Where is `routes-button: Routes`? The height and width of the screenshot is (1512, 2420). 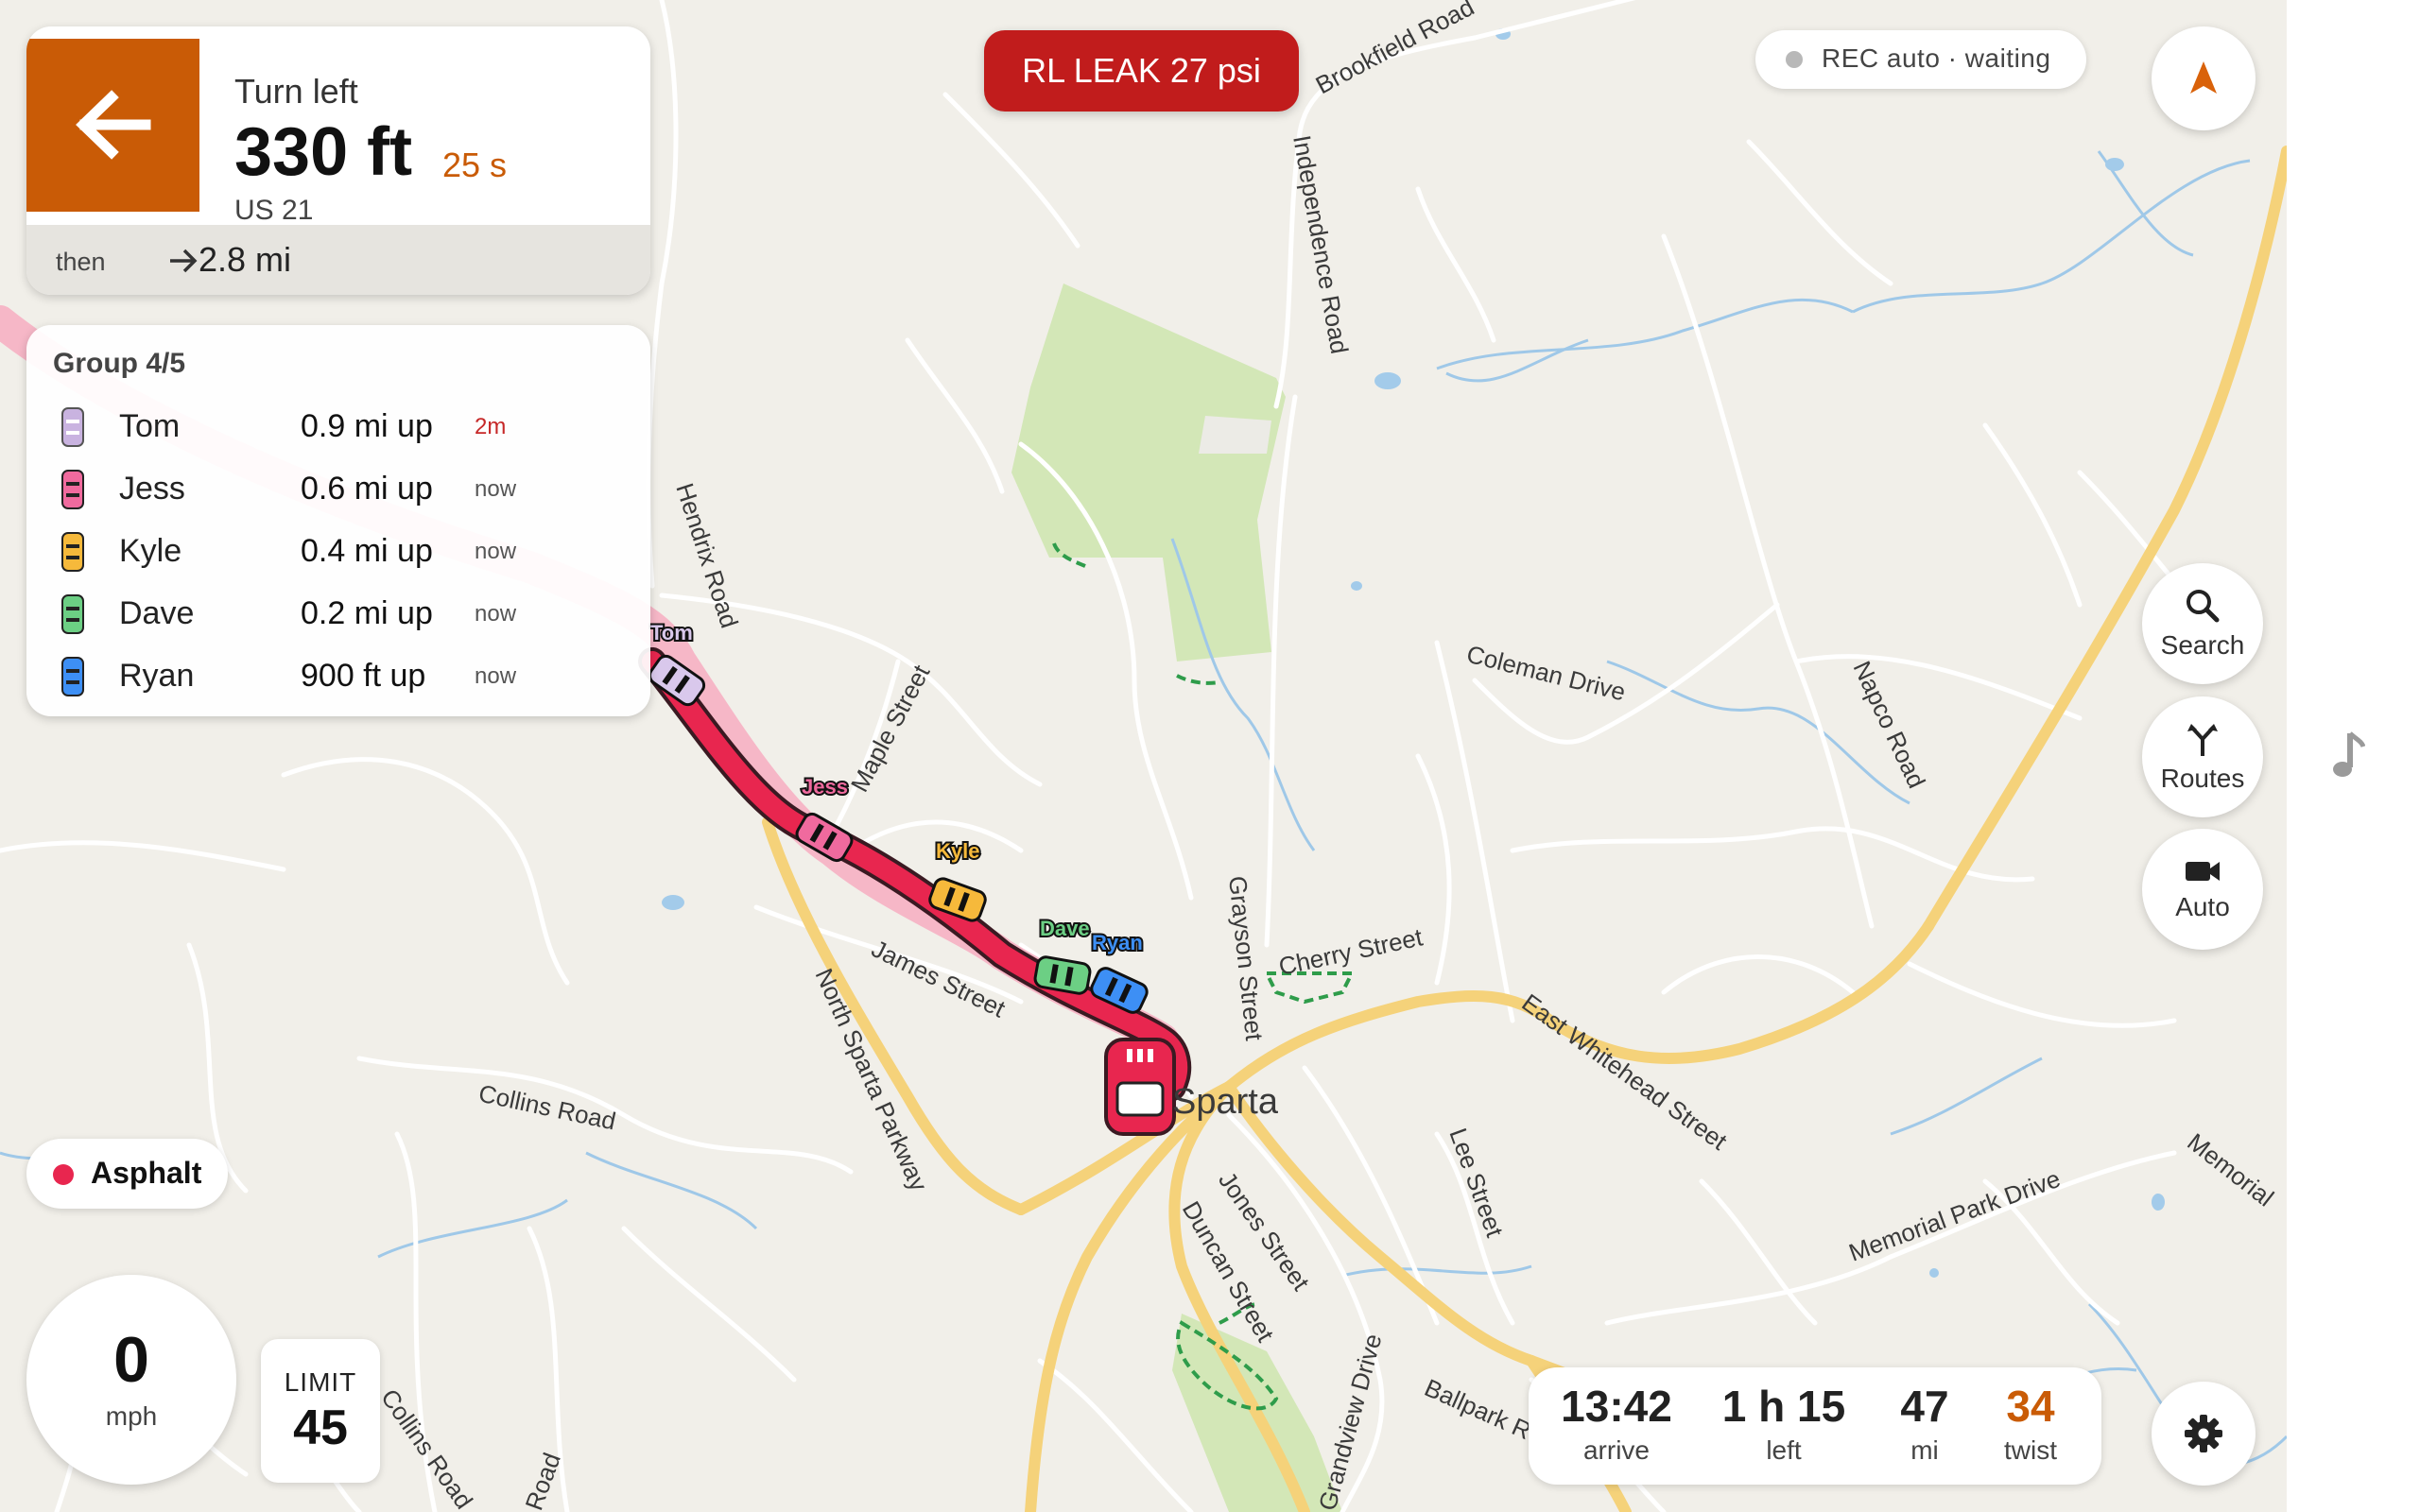
routes-button: Routes is located at coordinates (2202, 756).